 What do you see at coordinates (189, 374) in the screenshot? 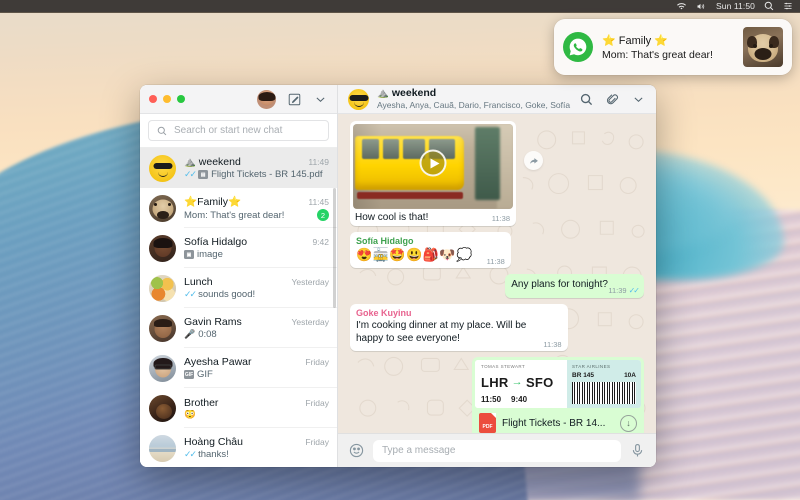
I see `gif-icon: GIF` at bounding box center [189, 374].